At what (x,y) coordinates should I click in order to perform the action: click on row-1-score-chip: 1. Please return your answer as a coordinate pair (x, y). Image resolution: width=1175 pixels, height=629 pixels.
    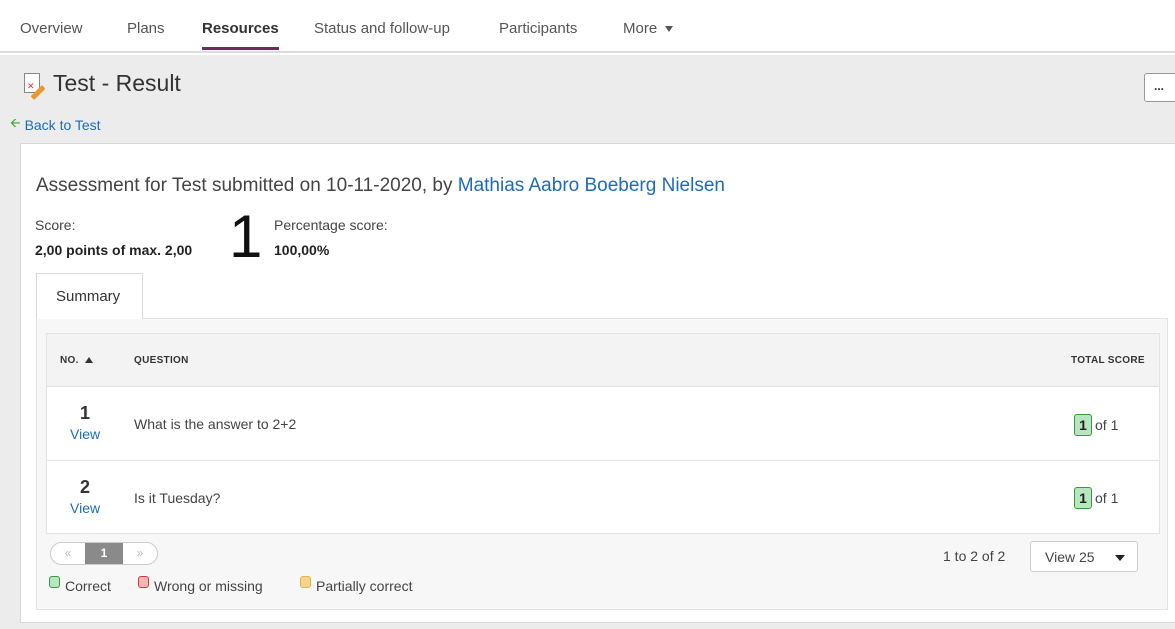
    Looking at the image, I should click on (1083, 425).